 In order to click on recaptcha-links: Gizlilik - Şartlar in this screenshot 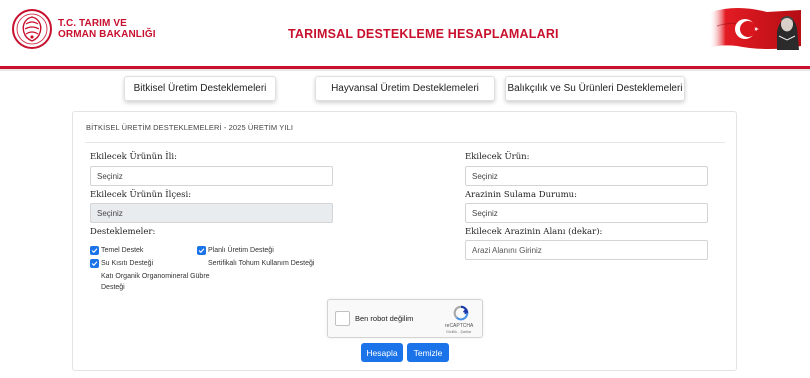, I will do `click(459, 332)`.